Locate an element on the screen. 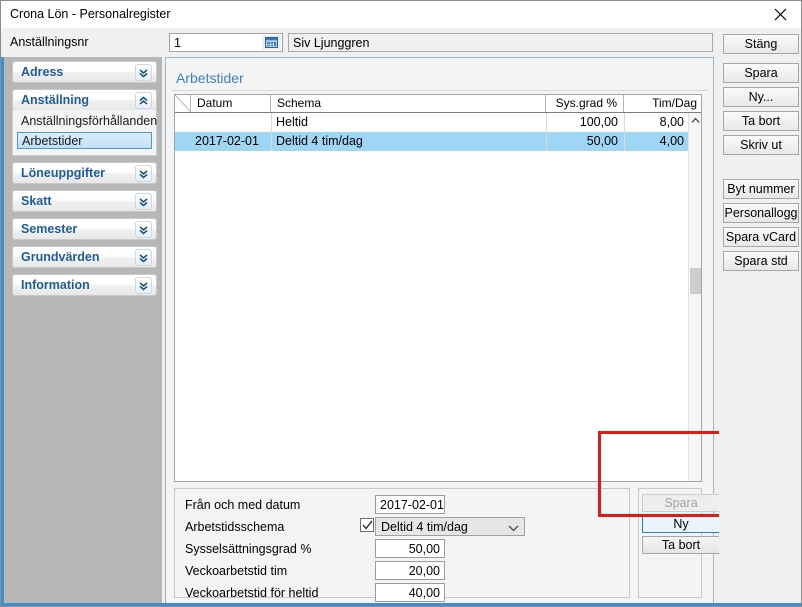  sysselsattningsgrad-input: 50,00 is located at coordinates (410, 548).